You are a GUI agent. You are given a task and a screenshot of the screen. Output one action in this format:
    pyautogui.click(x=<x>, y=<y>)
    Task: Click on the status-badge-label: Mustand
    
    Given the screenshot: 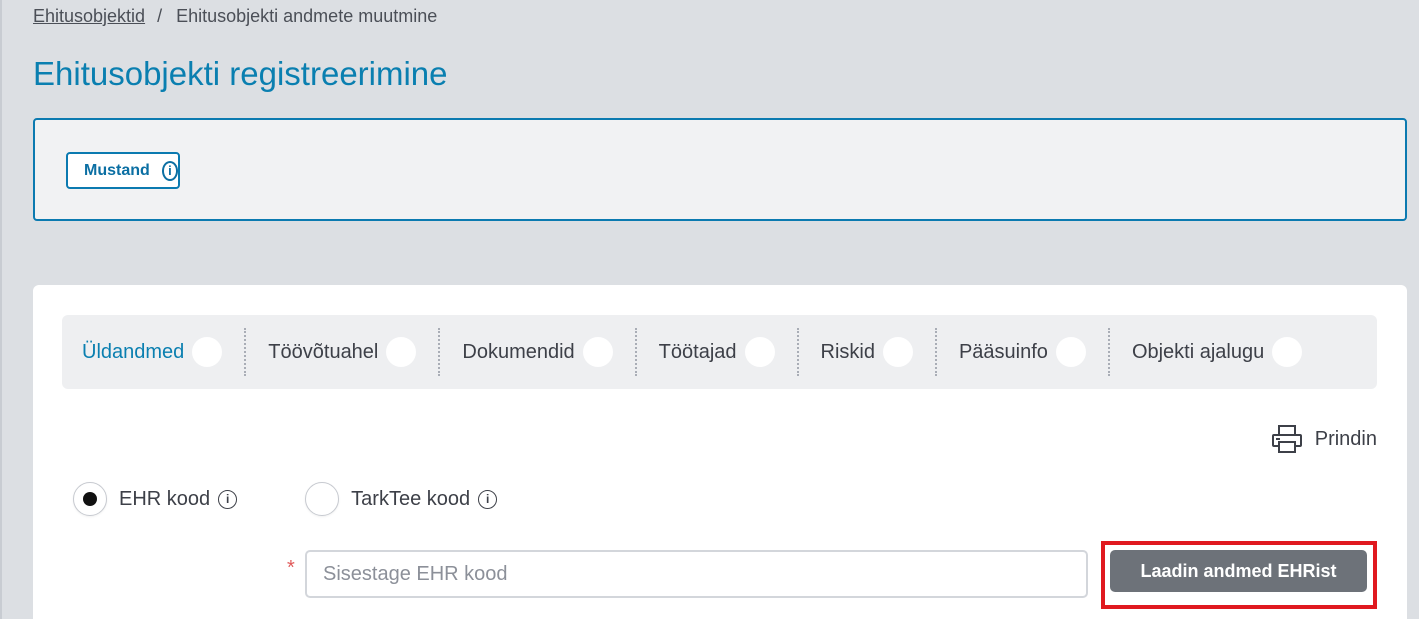 What is the action you would take?
    pyautogui.click(x=117, y=170)
    